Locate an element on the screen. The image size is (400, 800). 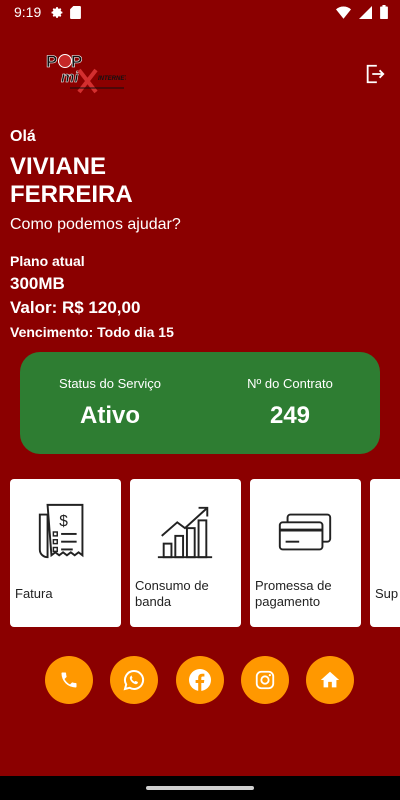
status-time: 9:19 is located at coordinates (28, 12).